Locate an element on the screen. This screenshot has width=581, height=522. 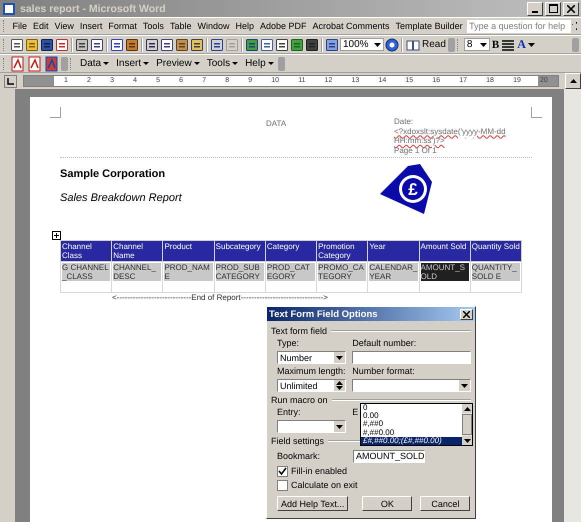
pdf-review-icon is located at coordinates (52, 64).